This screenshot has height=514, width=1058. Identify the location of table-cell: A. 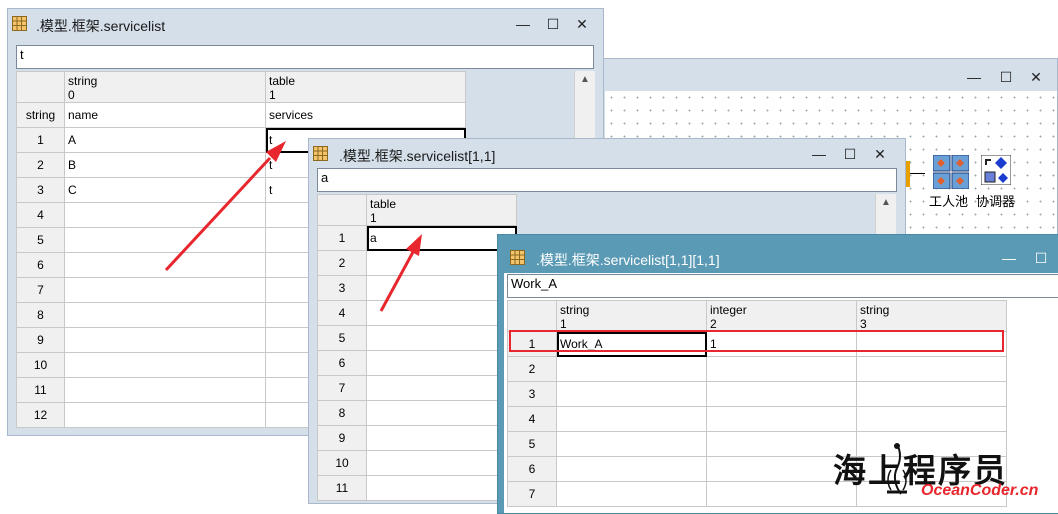
(165, 140).